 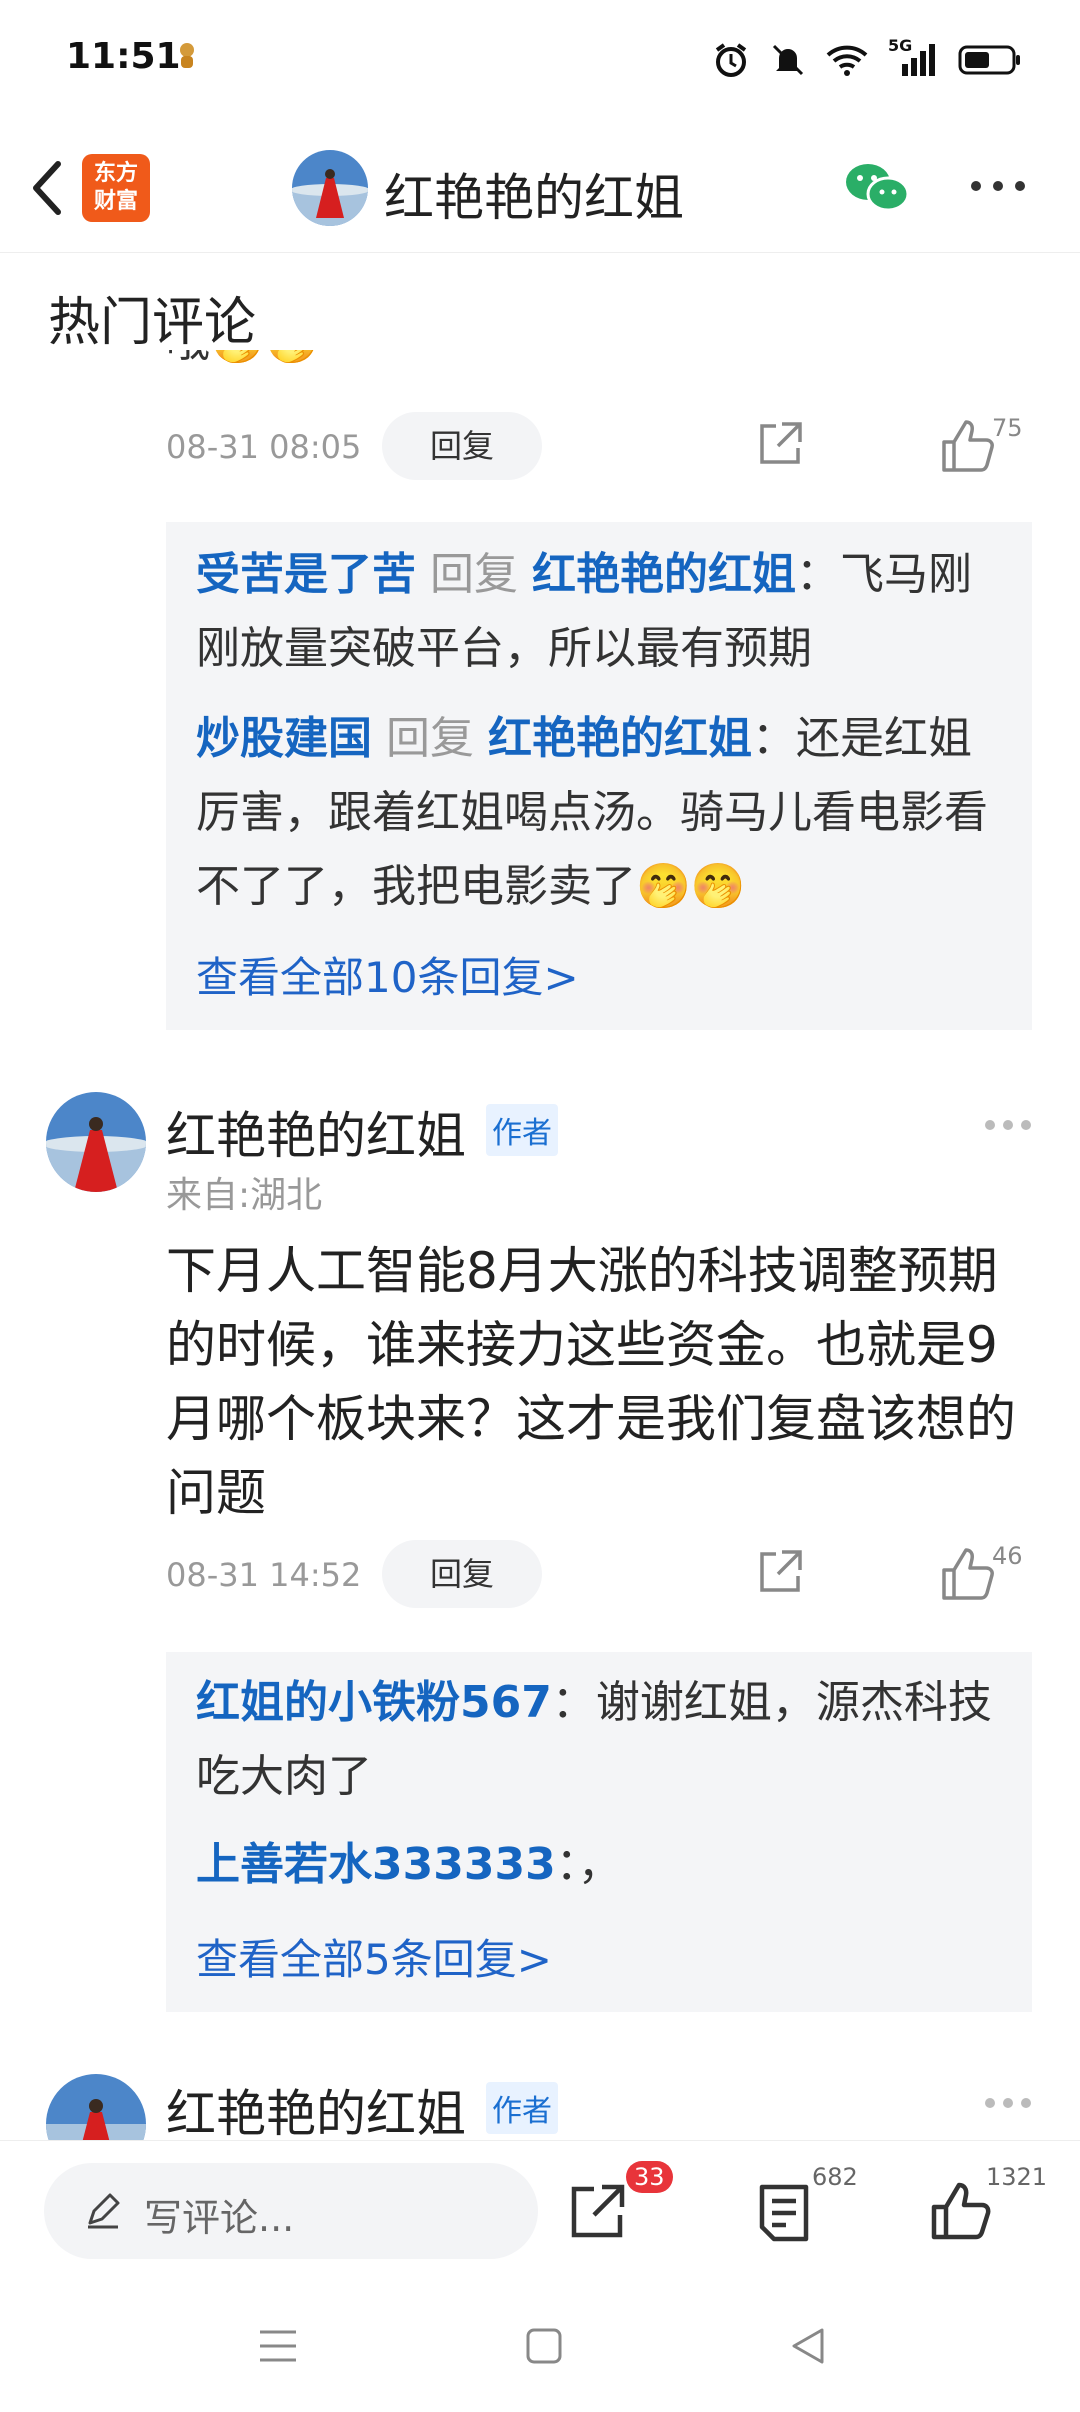 I want to click on menu-icon, so click(x=278, y=2346).